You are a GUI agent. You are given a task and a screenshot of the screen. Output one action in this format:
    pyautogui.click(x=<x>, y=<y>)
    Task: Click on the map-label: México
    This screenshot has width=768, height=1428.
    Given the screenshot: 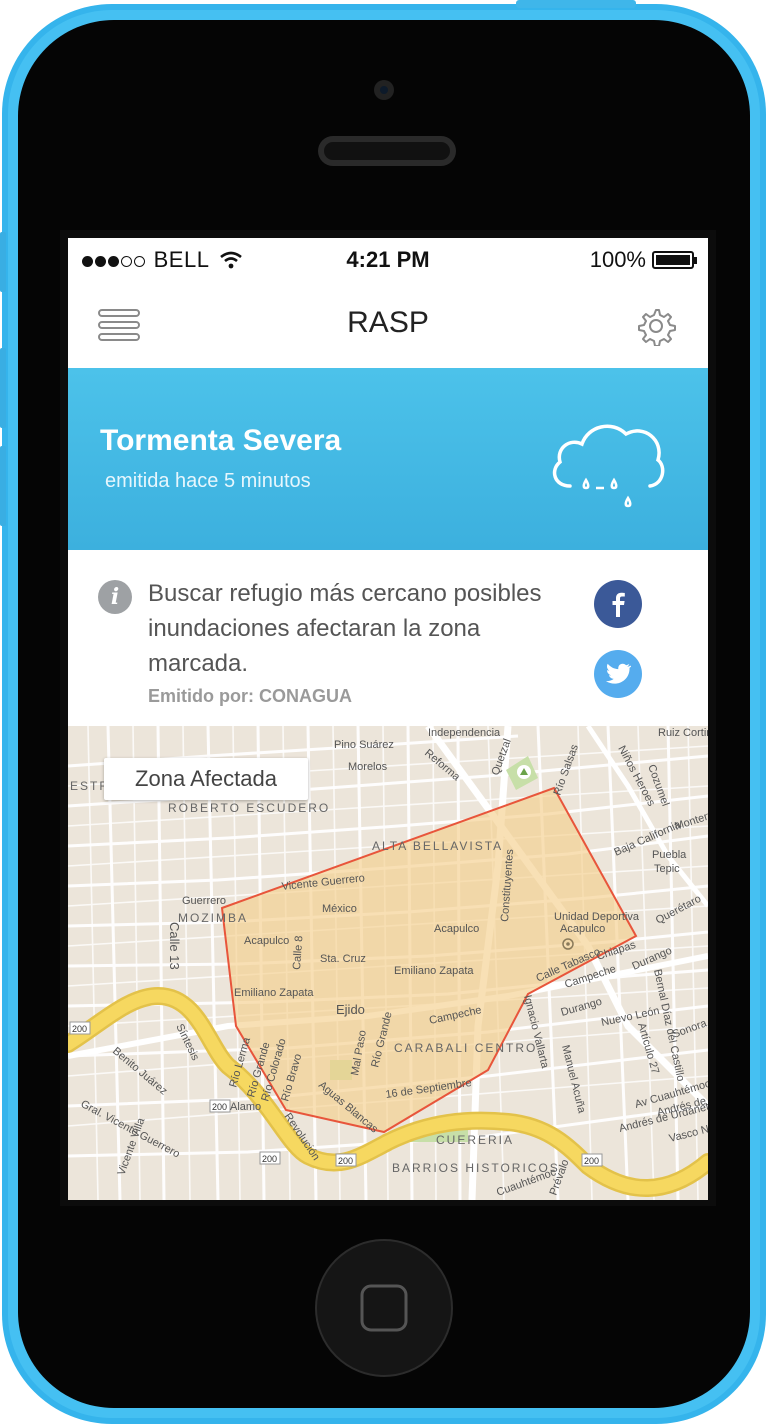 What is the action you would take?
    pyautogui.click(x=339, y=909)
    